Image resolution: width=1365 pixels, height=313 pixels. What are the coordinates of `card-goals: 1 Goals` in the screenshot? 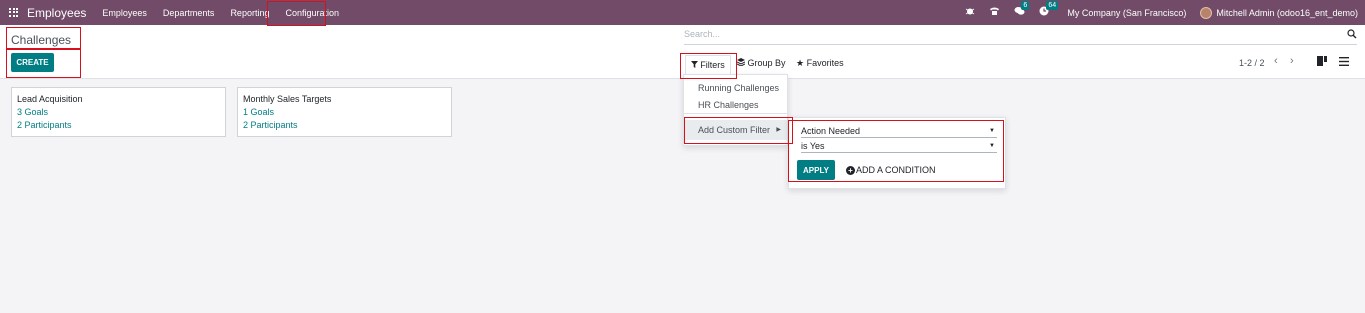 It's located at (344, 112).